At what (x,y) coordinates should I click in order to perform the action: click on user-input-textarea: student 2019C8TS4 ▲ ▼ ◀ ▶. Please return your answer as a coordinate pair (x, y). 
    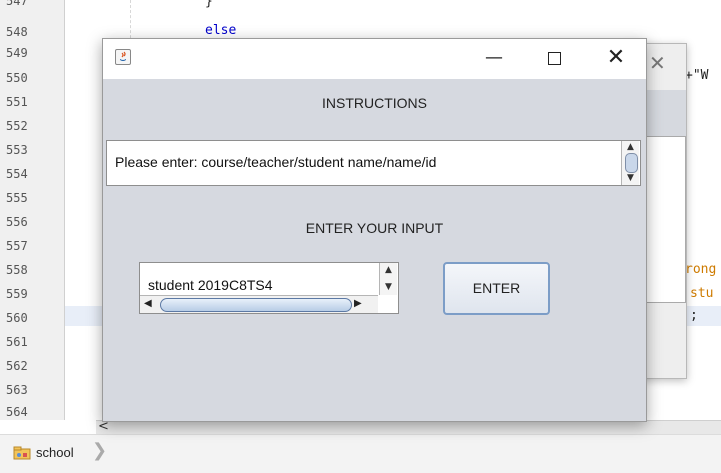
    Looking at the image, I should click on (269, 288).